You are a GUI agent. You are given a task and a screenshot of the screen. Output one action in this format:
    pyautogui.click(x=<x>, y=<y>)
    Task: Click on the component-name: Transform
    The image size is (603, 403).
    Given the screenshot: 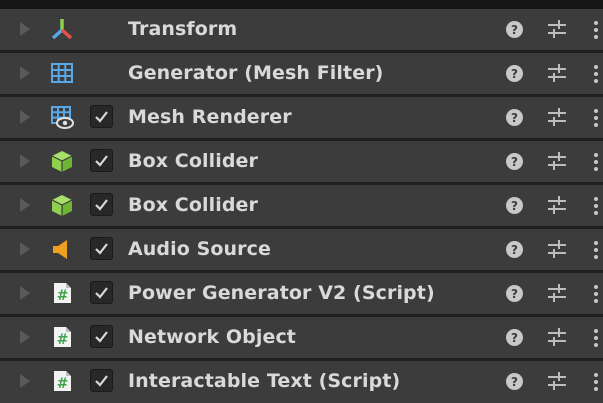 What is the action you would take?
    pyautogui.click(x=183, y=29)
    